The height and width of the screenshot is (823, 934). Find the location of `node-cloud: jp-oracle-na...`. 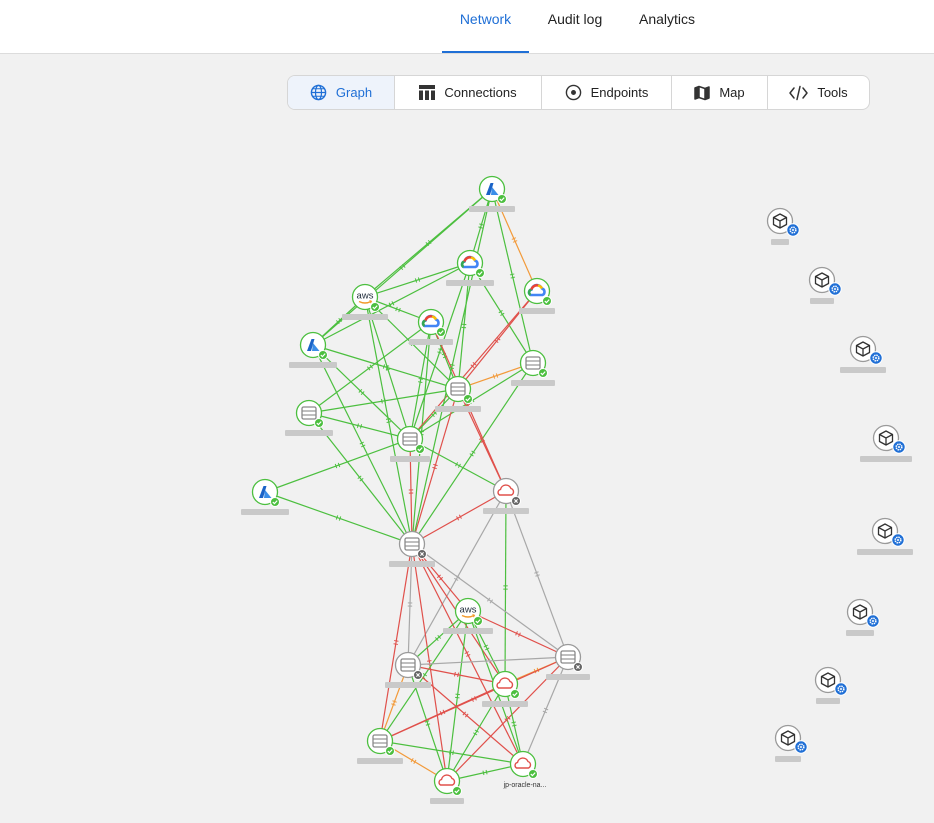

node-cloud: jp-oracle-na... is located at coordinates (525, 770).